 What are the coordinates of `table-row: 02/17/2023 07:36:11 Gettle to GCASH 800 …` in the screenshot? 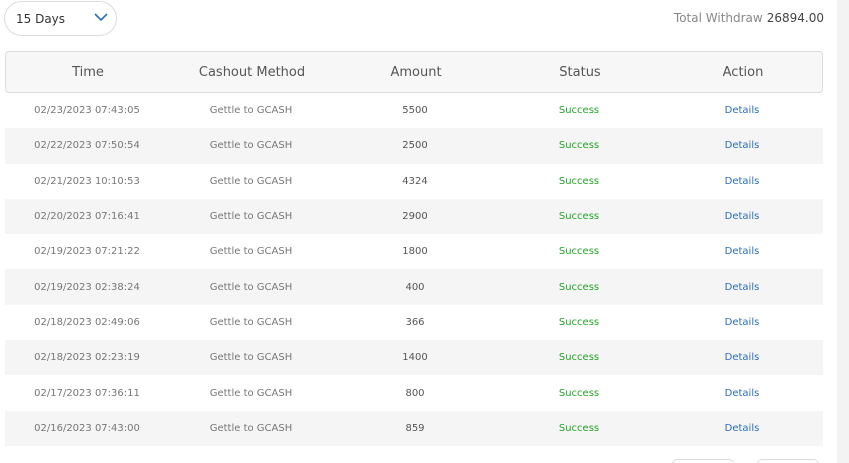 It's located at (414, 392).